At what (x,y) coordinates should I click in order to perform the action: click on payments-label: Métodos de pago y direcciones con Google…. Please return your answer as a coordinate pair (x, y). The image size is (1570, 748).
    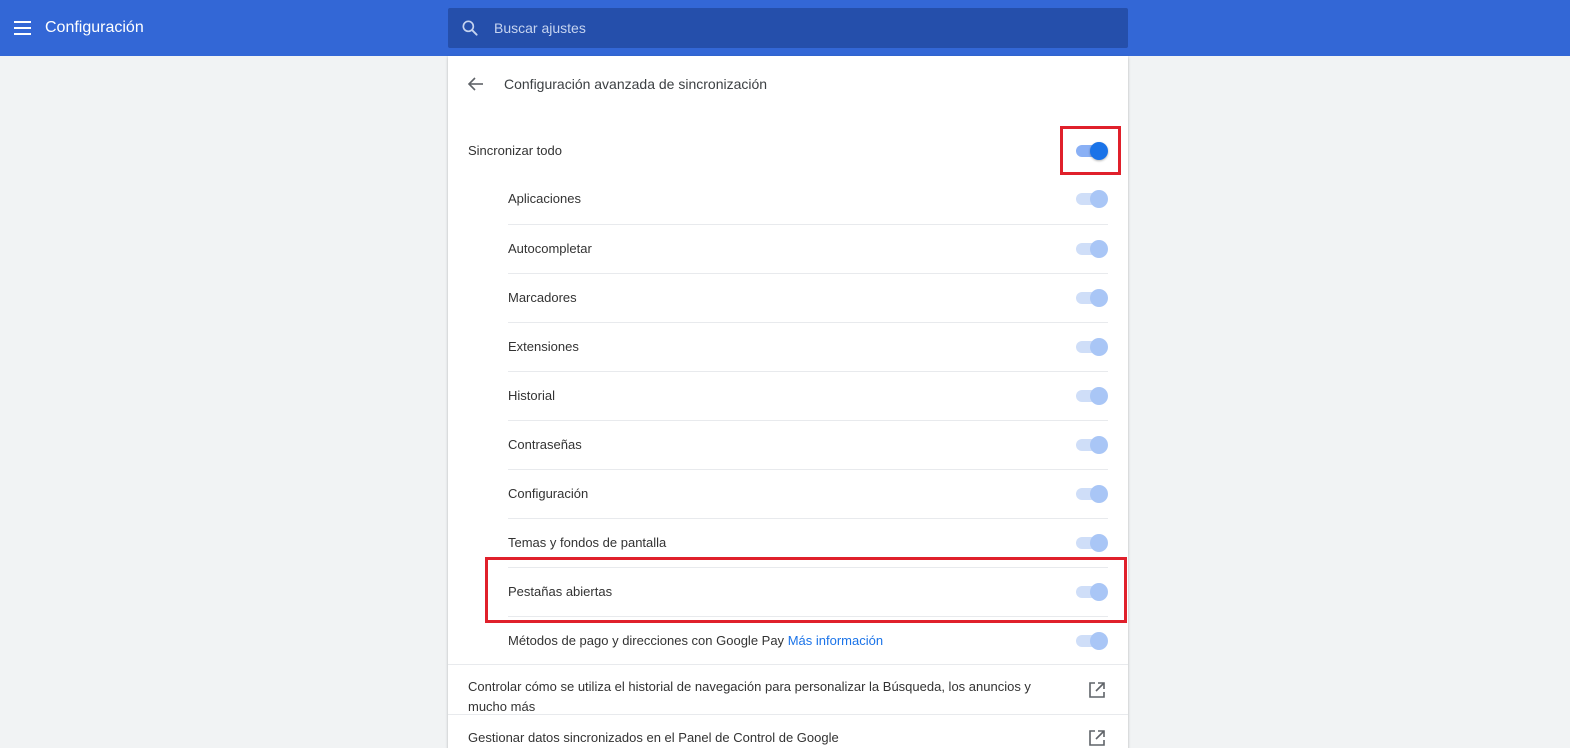
    Looking at the image, I should click on (646, 640).